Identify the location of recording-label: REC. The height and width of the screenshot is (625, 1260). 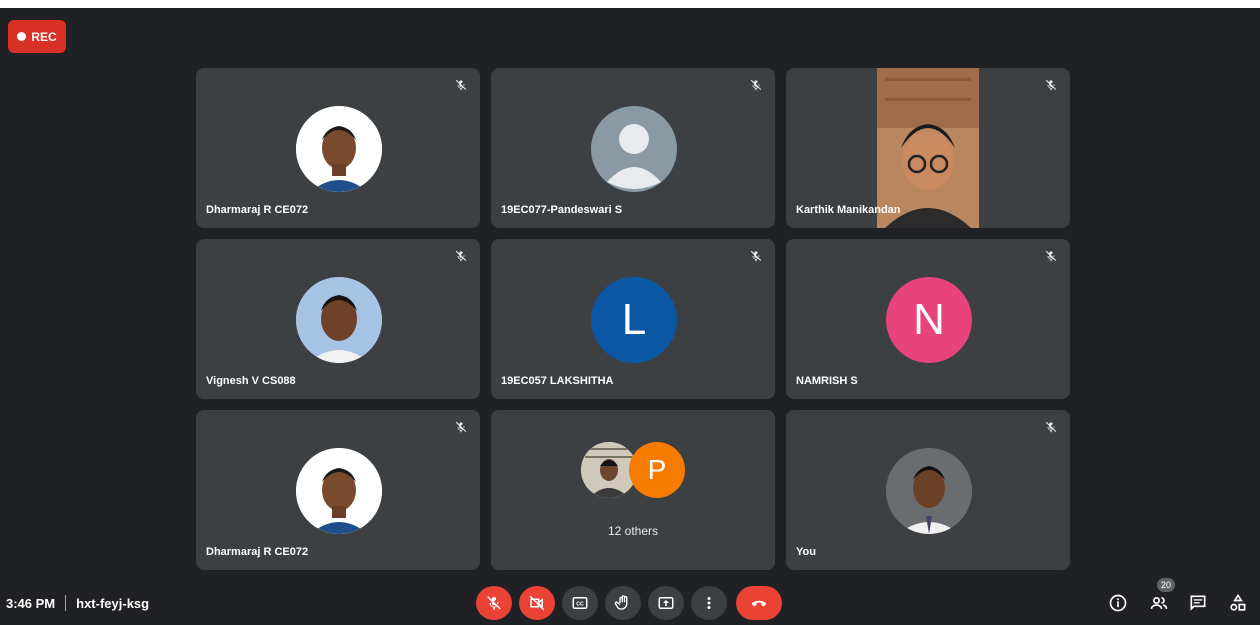
(44, 36).